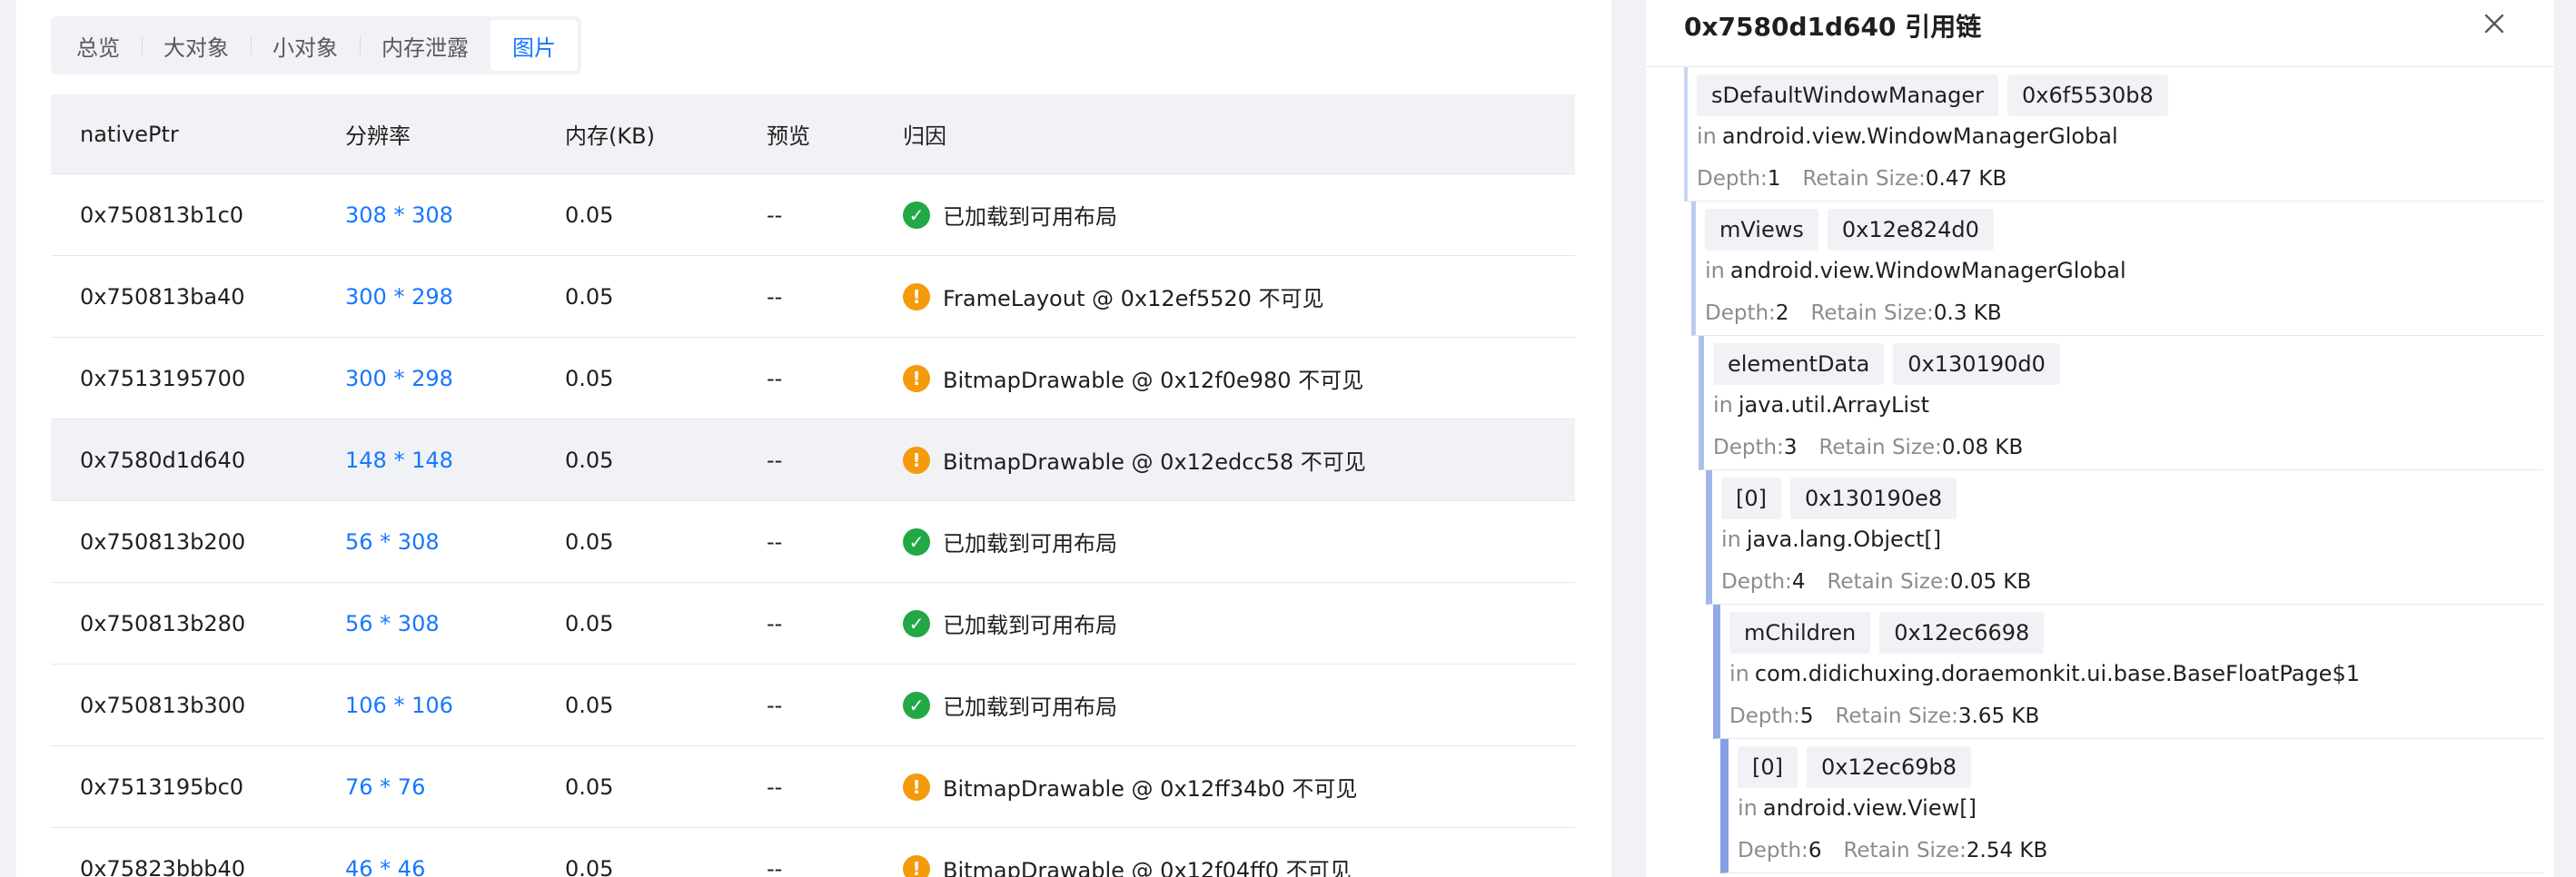 Image resolution: width=2576 pixels, height=877 pixels. Describe the element at coordinates (2494, 23) in the screenshot. I see `close-icon` at that location.